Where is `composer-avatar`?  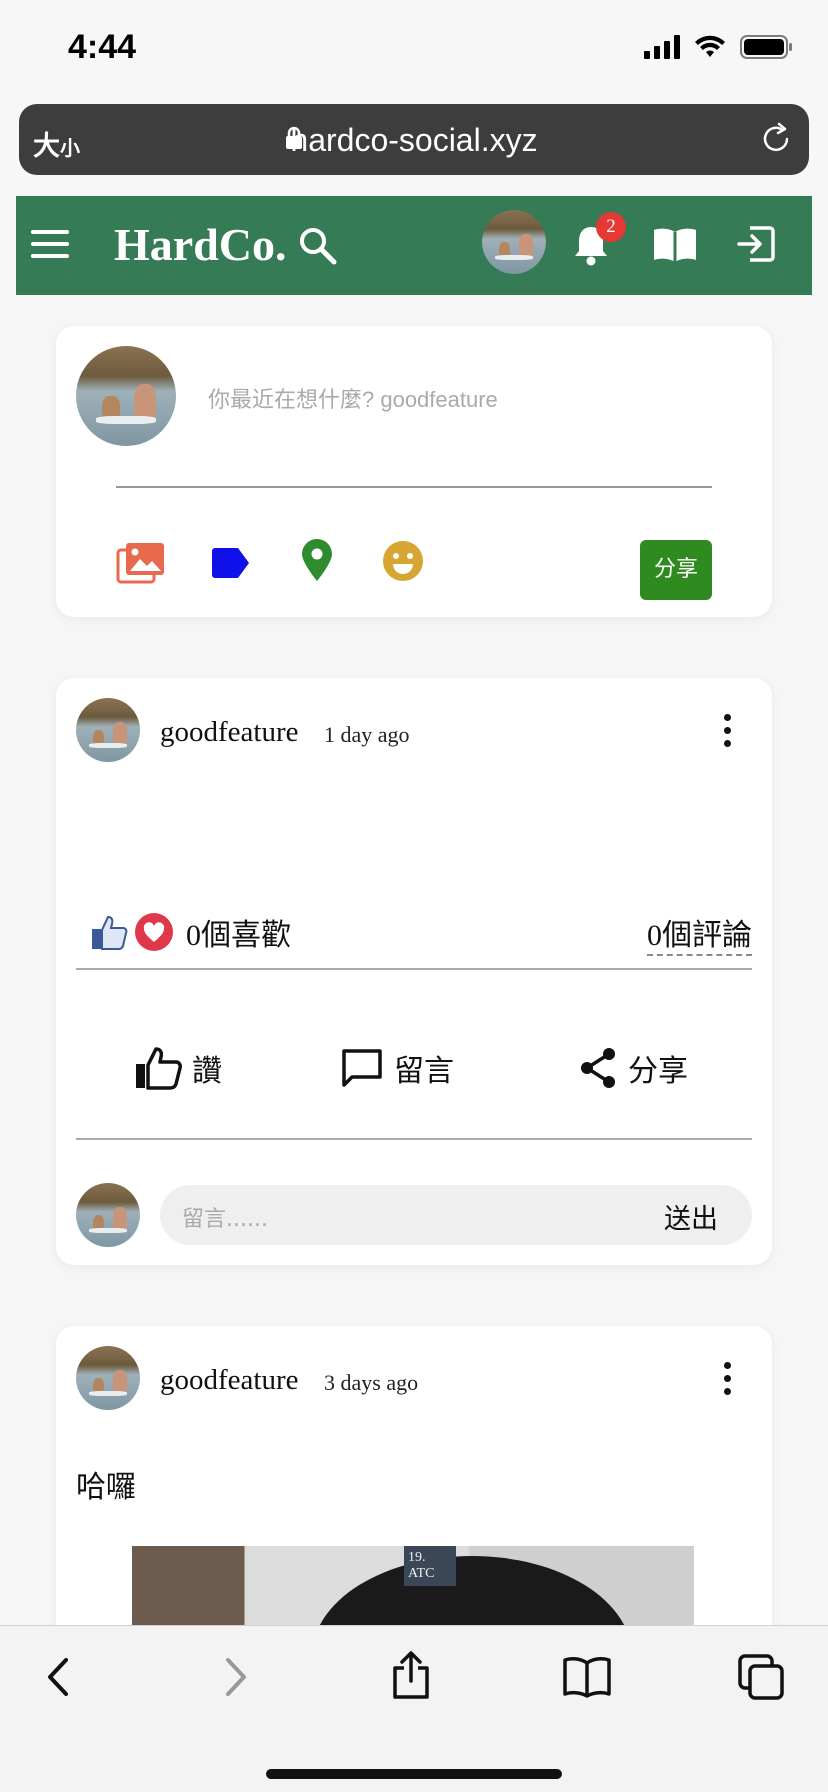
composer-avatar is located at coordinates (126, 396).